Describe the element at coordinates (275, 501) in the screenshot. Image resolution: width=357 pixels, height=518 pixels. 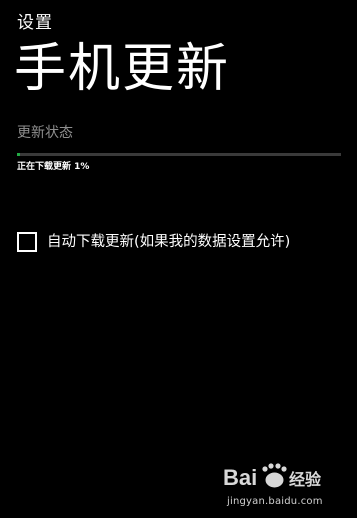
I see `watermark-url: jingyan.baidu.com` at that location.